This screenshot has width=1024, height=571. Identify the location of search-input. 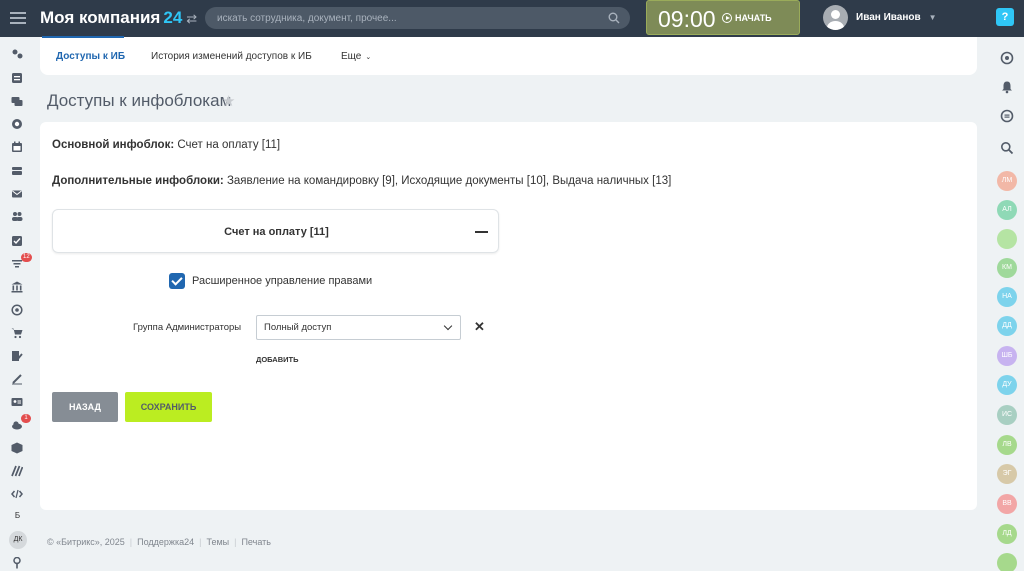
(417, 18).